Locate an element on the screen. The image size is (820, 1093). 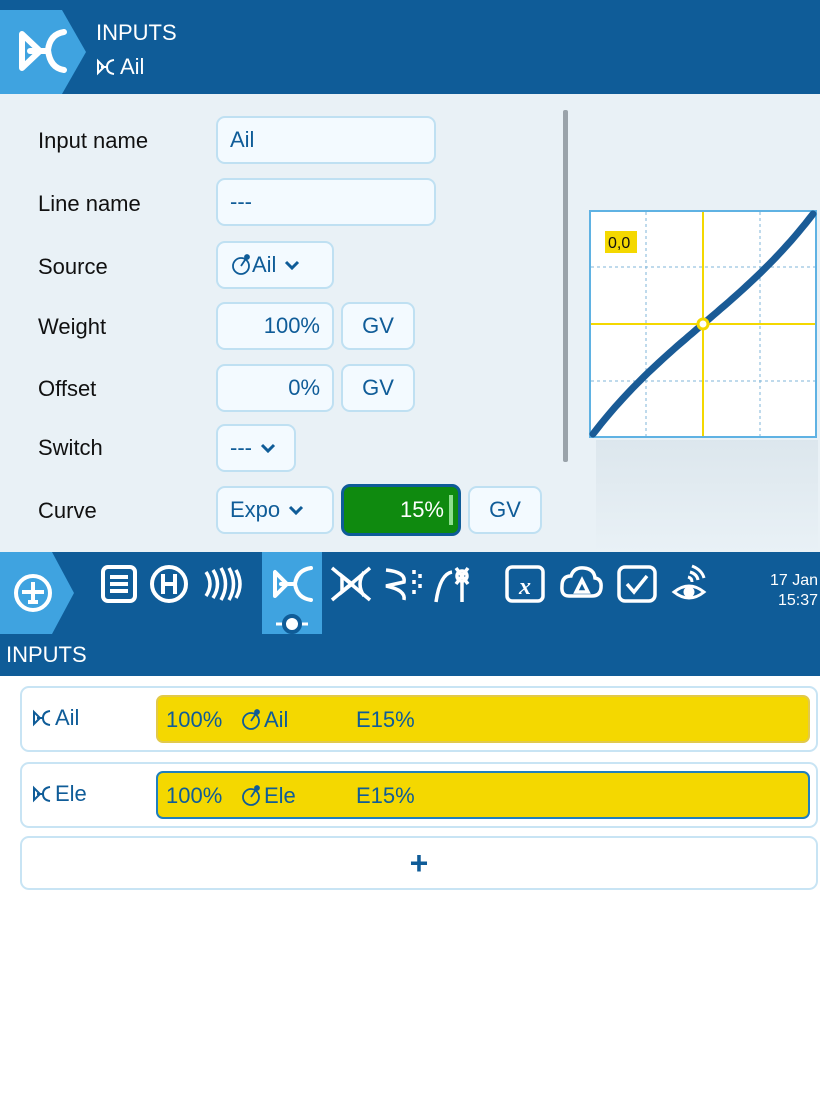
switch-value: --- is located at coordinates (241, 447).